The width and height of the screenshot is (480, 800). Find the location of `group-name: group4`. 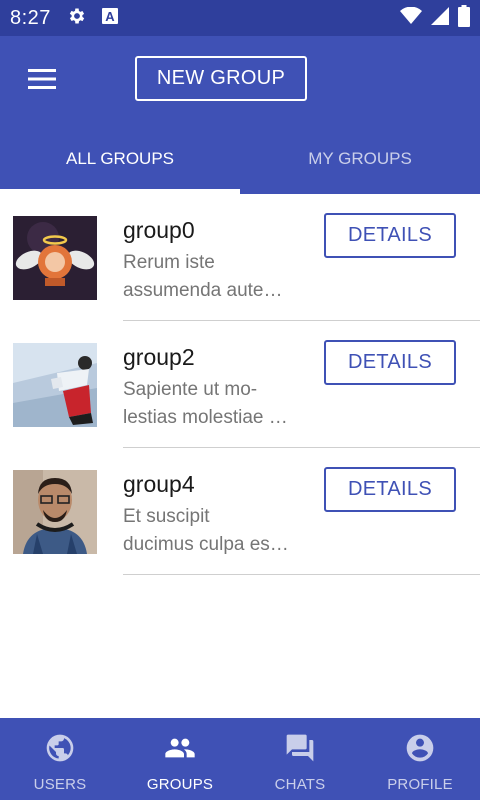

group-name: group4 is located at coordinates (159, 484).